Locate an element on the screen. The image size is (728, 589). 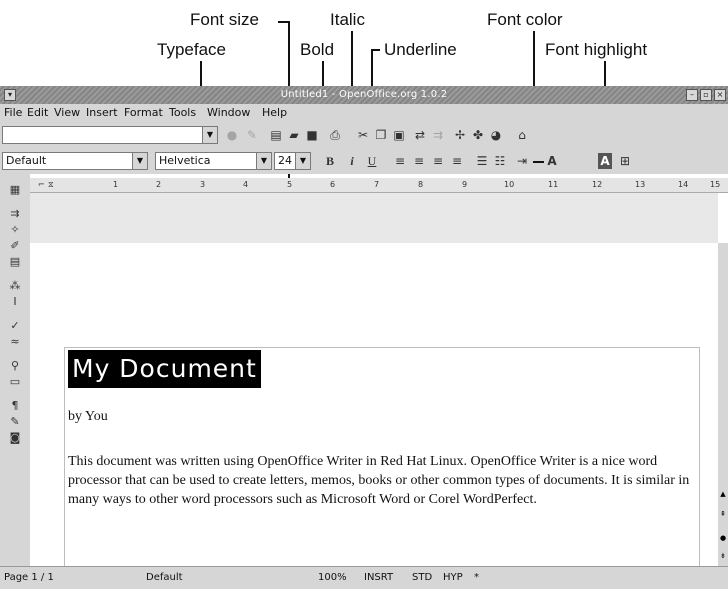
menu-window: Window is located at coordinates (228, 113).